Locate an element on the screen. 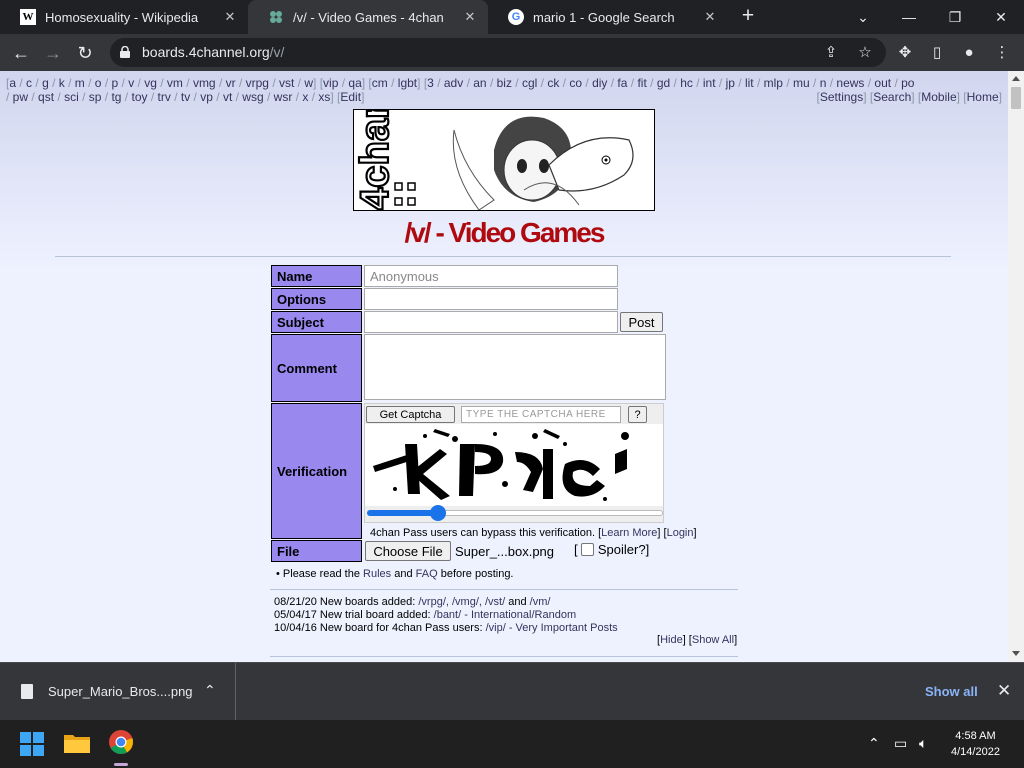 The height and width of the screenshot is (768, 1024). learn-more-link: Learn More is located at coordinates (629, 533).